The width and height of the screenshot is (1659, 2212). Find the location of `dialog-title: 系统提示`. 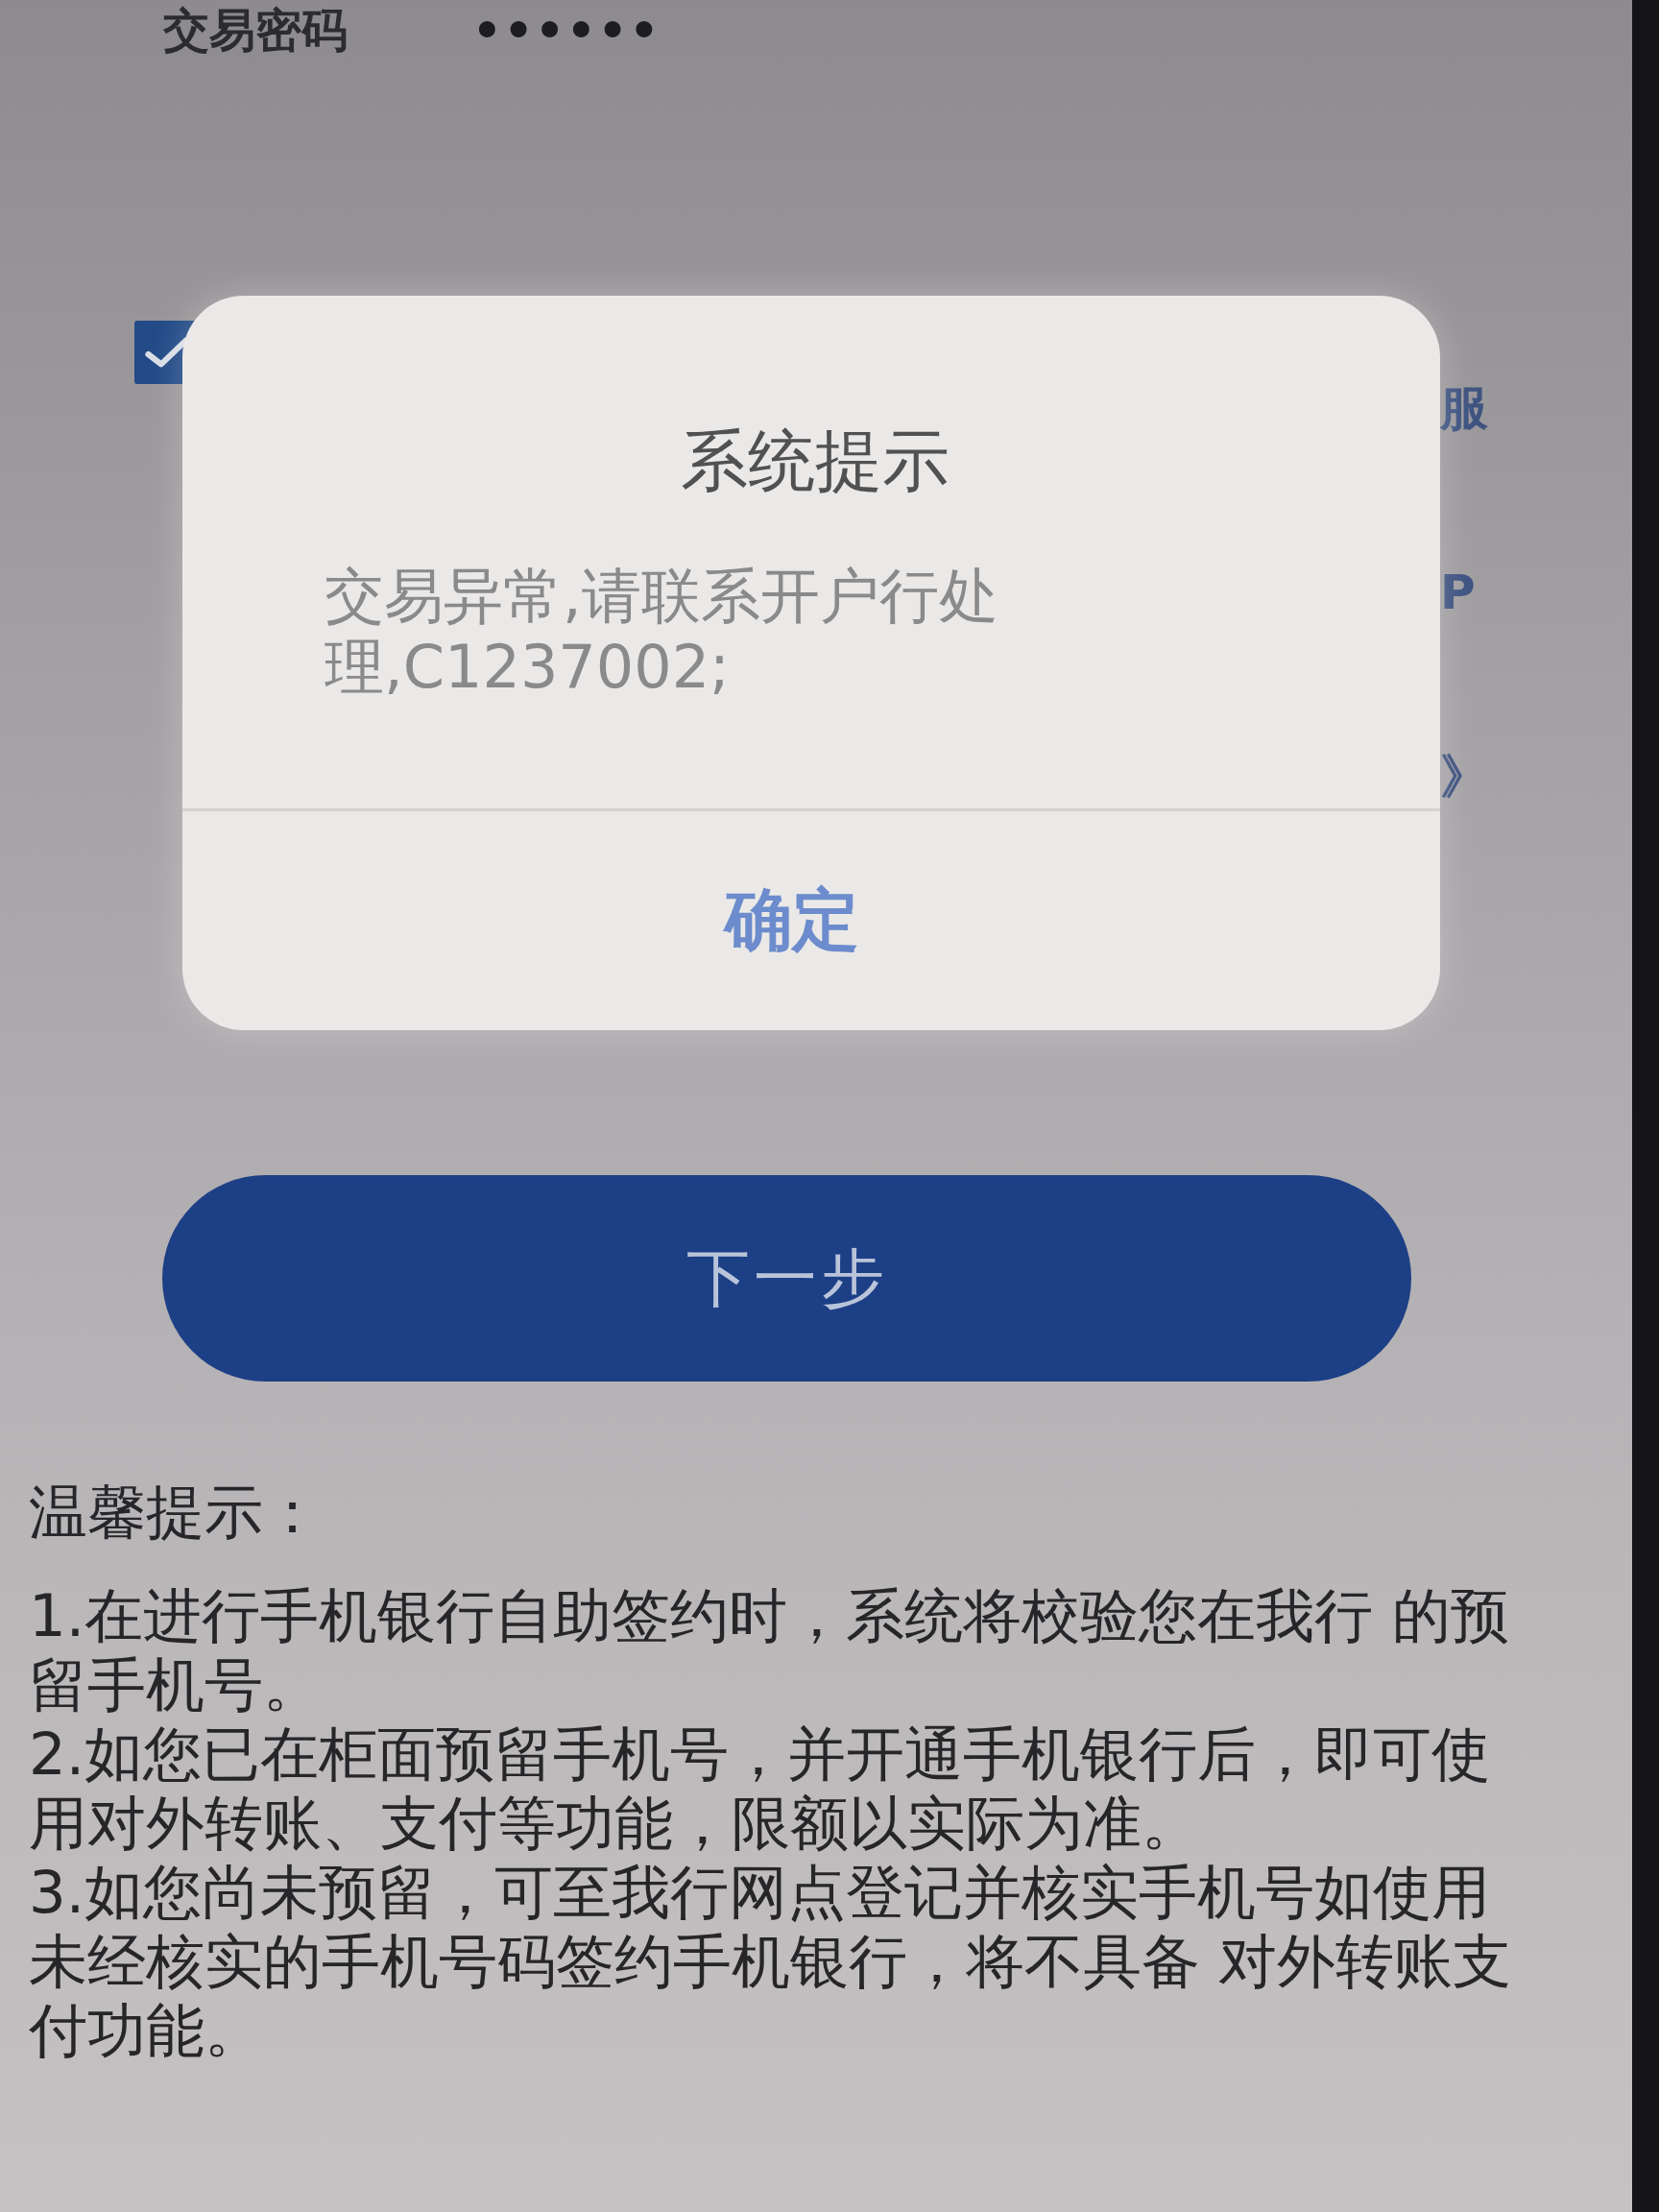

dialog-title: 系统提示 is located at coordinates (815, 461).